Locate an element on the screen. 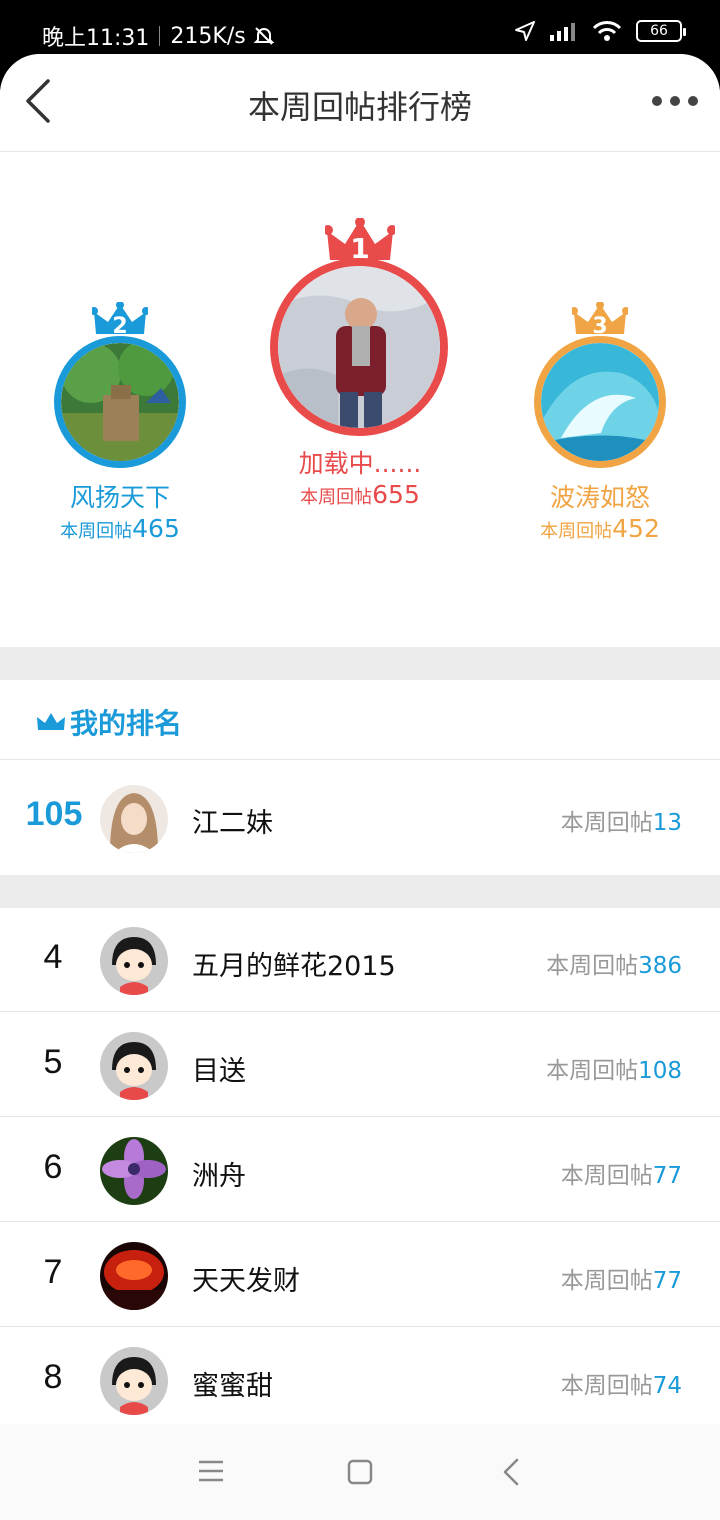  list-item: 5 目送 本周回帖108 is located at coordinates (360, 1065).